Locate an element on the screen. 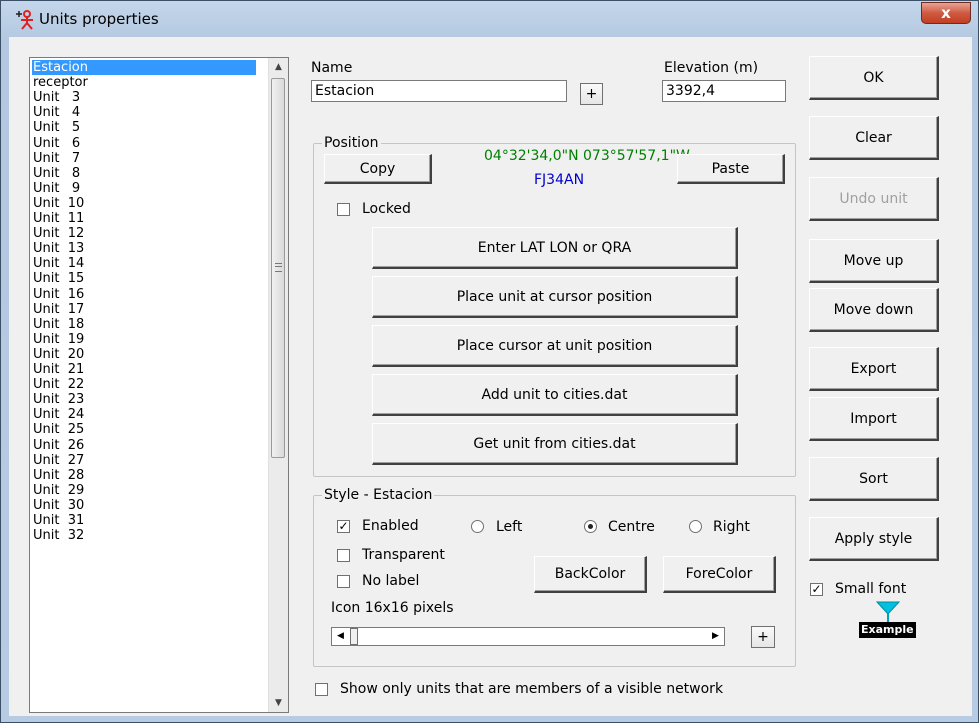 The width and height of the screenshot is (979, 723). no-label-checkbox is located at coordinates (343, 581).